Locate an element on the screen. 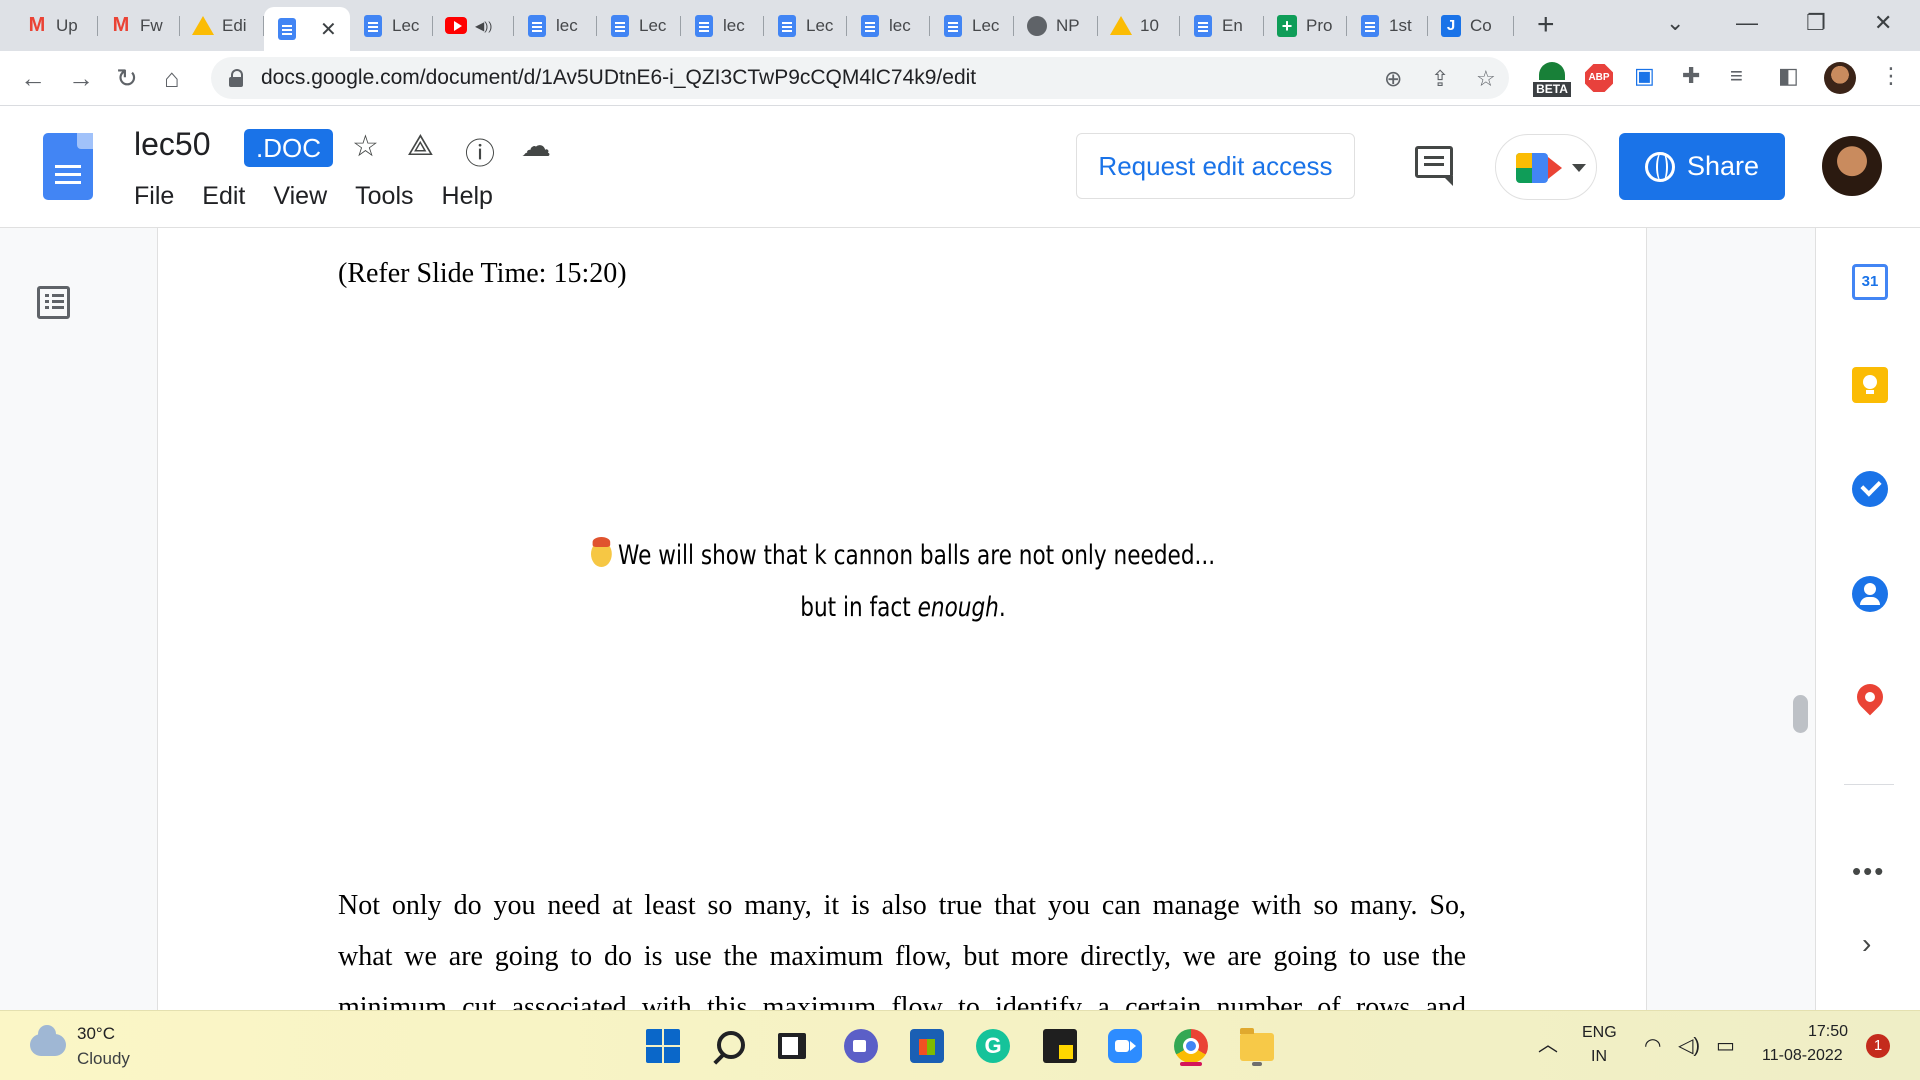 This screenshot has height=1080, width=1920. browser-tab: M Fw is located at coordinates (139, 25).